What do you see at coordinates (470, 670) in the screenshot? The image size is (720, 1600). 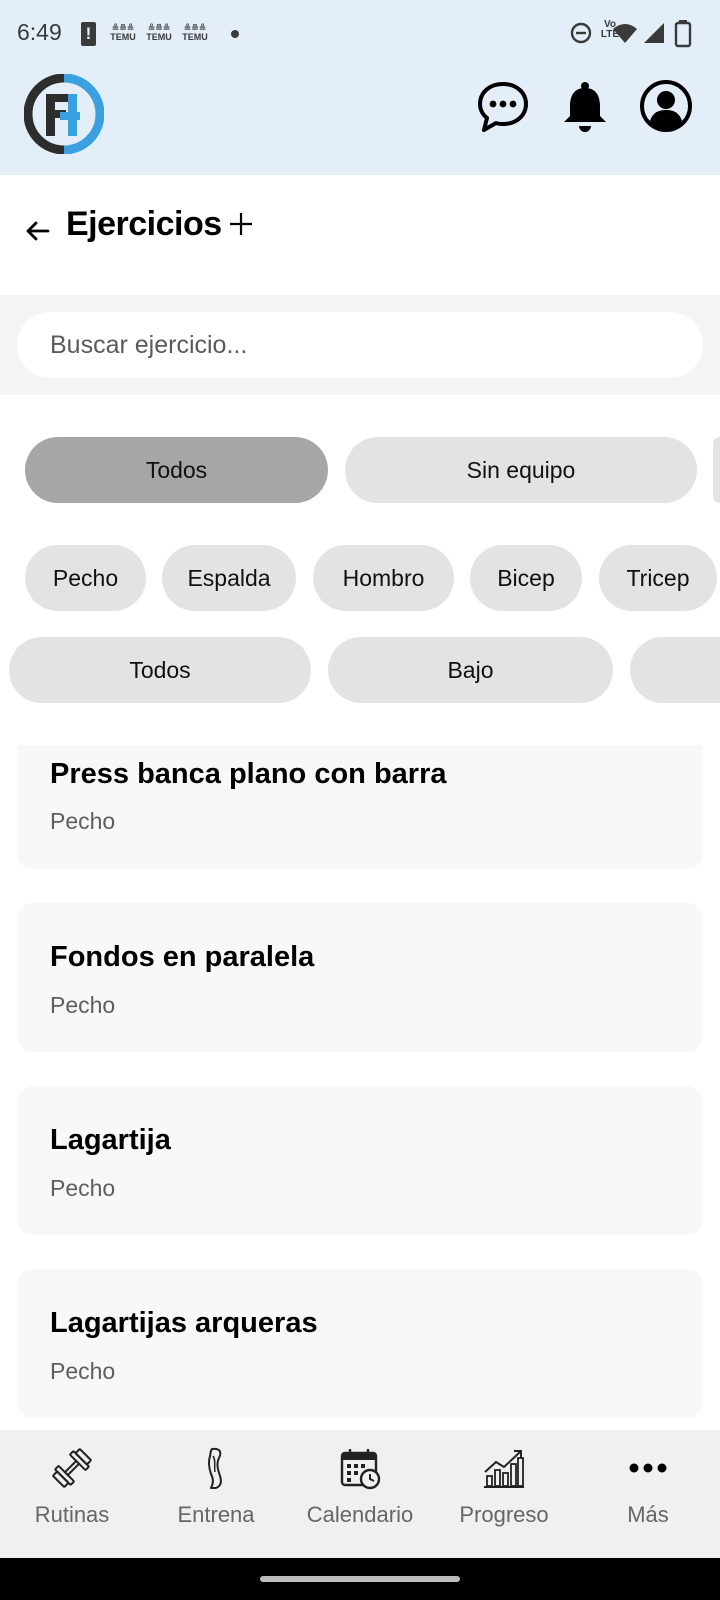 I see `chip-bajo: Bajo` at bounding box center [470, 670].